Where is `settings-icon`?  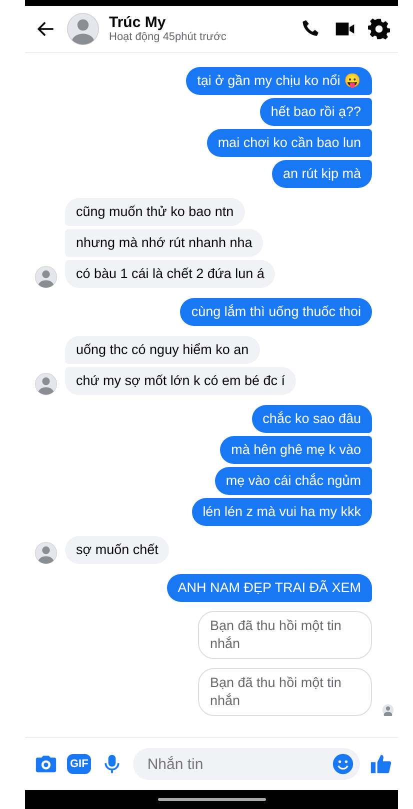
settings-icon is located at coordinates (379, 29).